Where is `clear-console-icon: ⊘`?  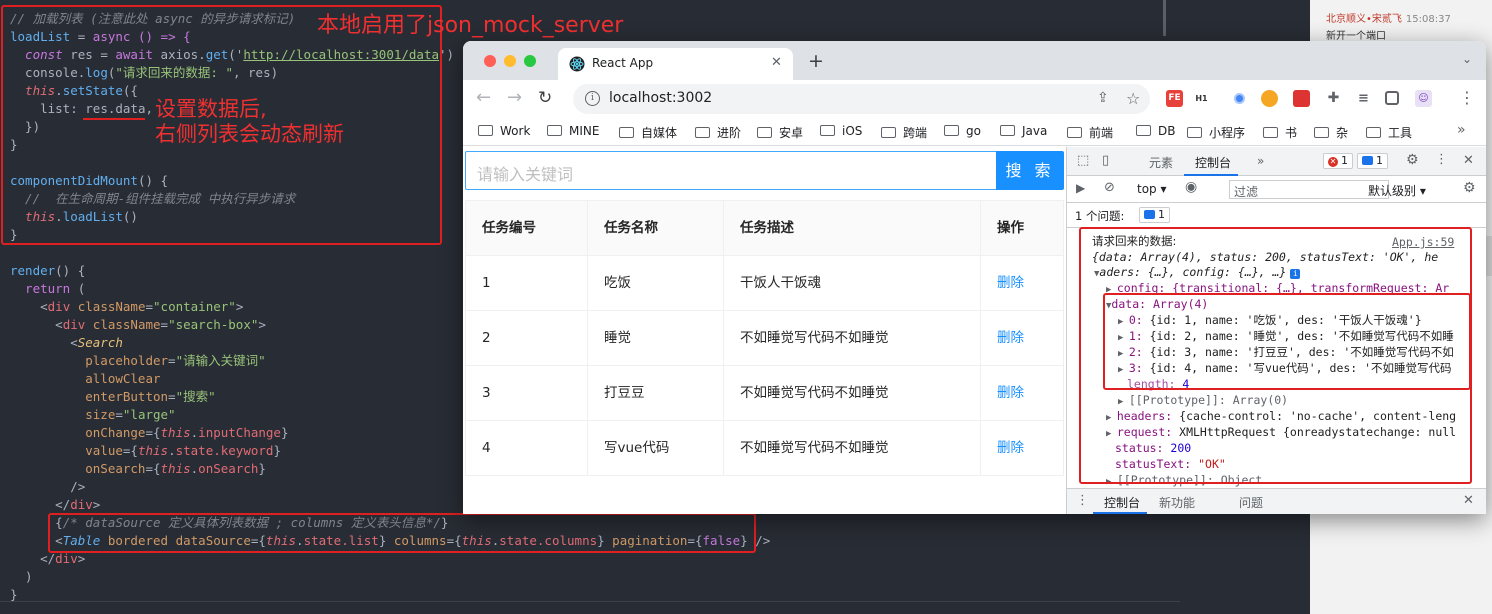
clear-console-icon: ⊘ is located at coordinates (1109, 187).